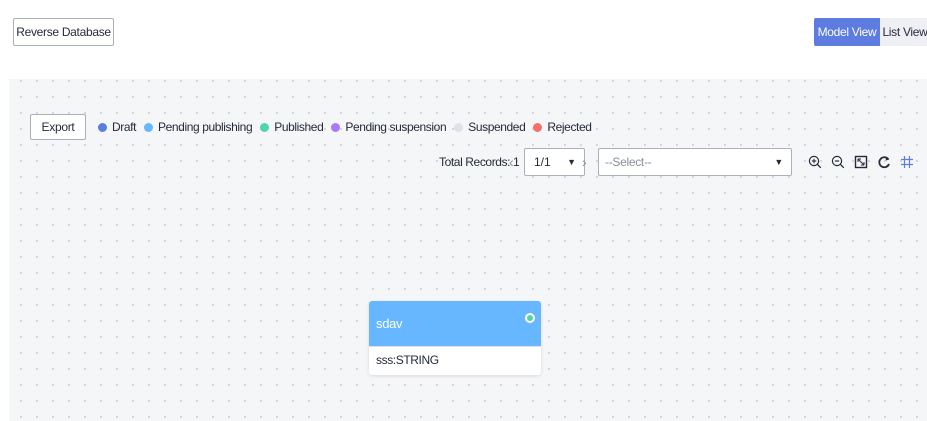 This screenshot has width=927, height=421. I want to click on legend-label: Draft, so click(124, 127).